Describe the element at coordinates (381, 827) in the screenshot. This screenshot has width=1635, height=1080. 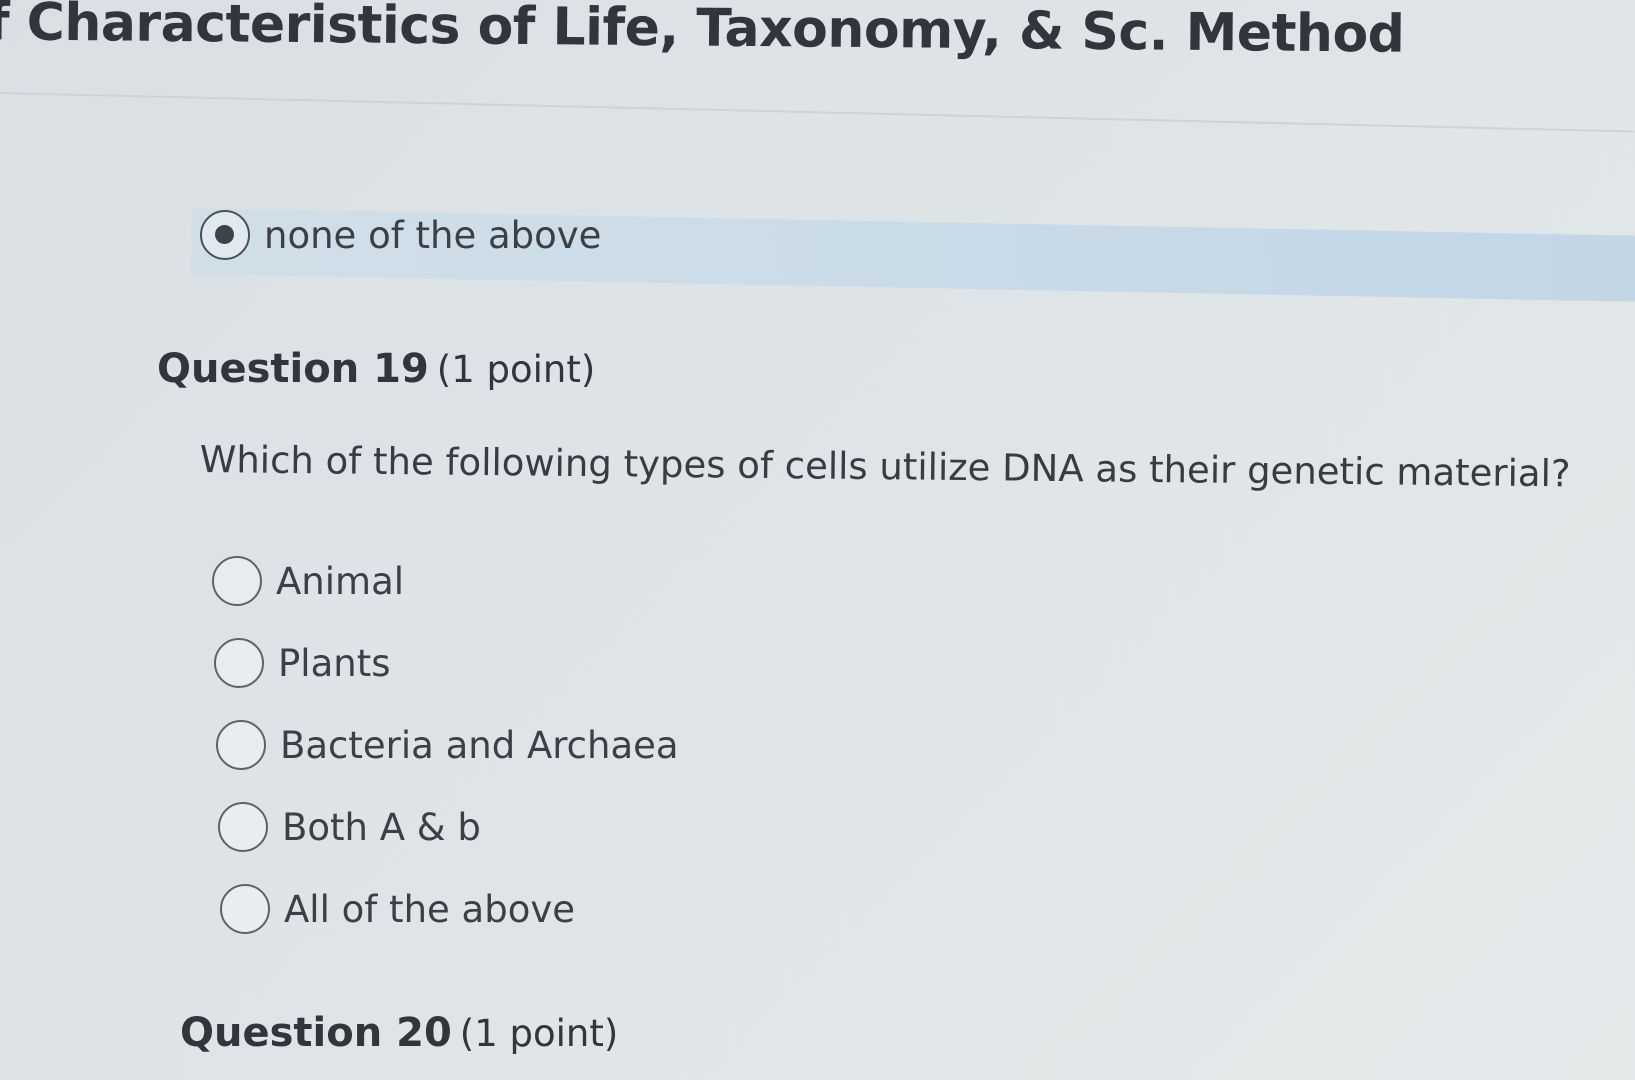
I see `option-label: Both A & b` at that location.